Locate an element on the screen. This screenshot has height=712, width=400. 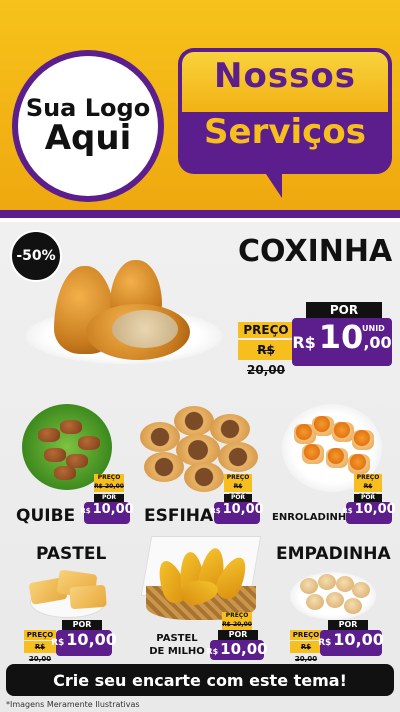
logo-inner: Sua Logo Aqui is located at coordinates (88, 126).